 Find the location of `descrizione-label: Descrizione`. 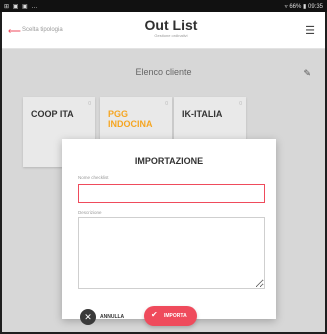

descrizione-label: Descrizione is located at coordinates (90, 212).